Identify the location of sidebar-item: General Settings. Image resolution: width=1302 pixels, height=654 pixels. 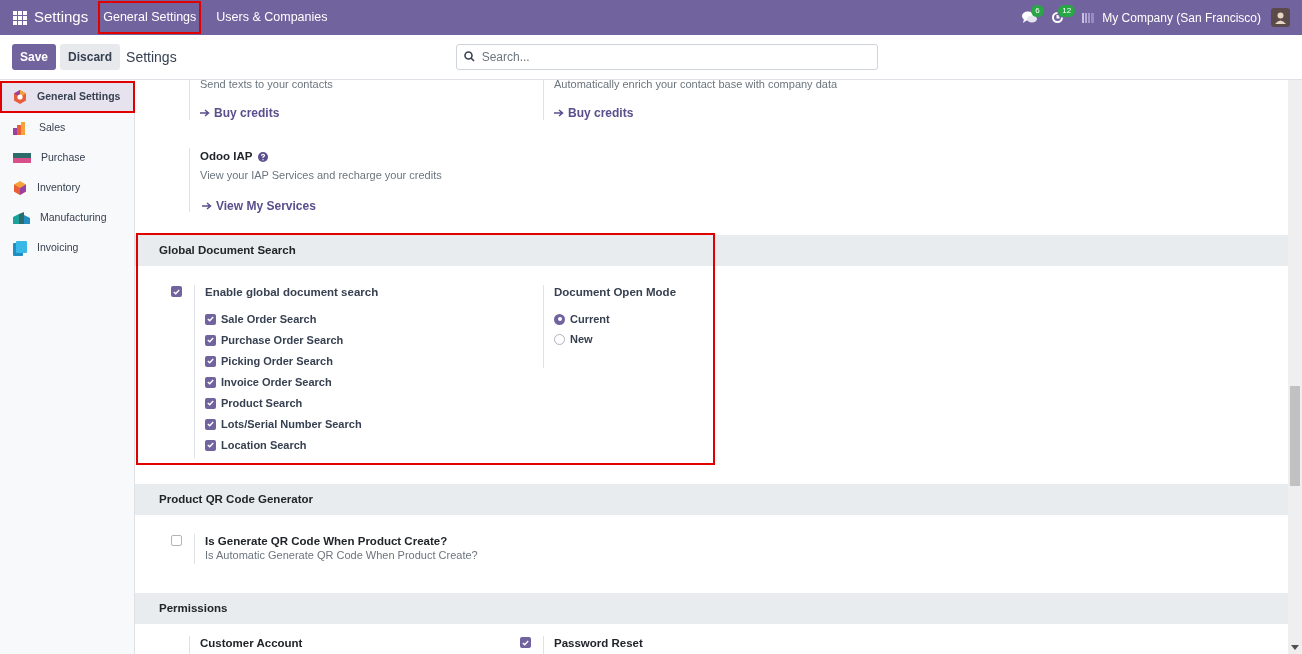
(67, 97).